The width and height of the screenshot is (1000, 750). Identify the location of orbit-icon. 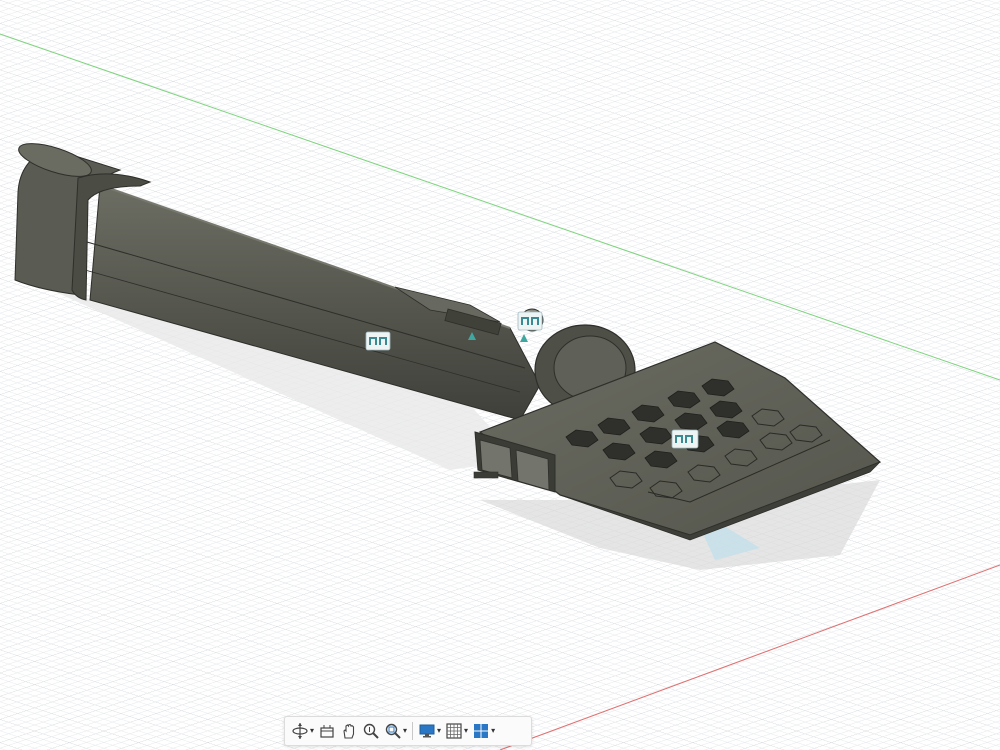
(300, 731).